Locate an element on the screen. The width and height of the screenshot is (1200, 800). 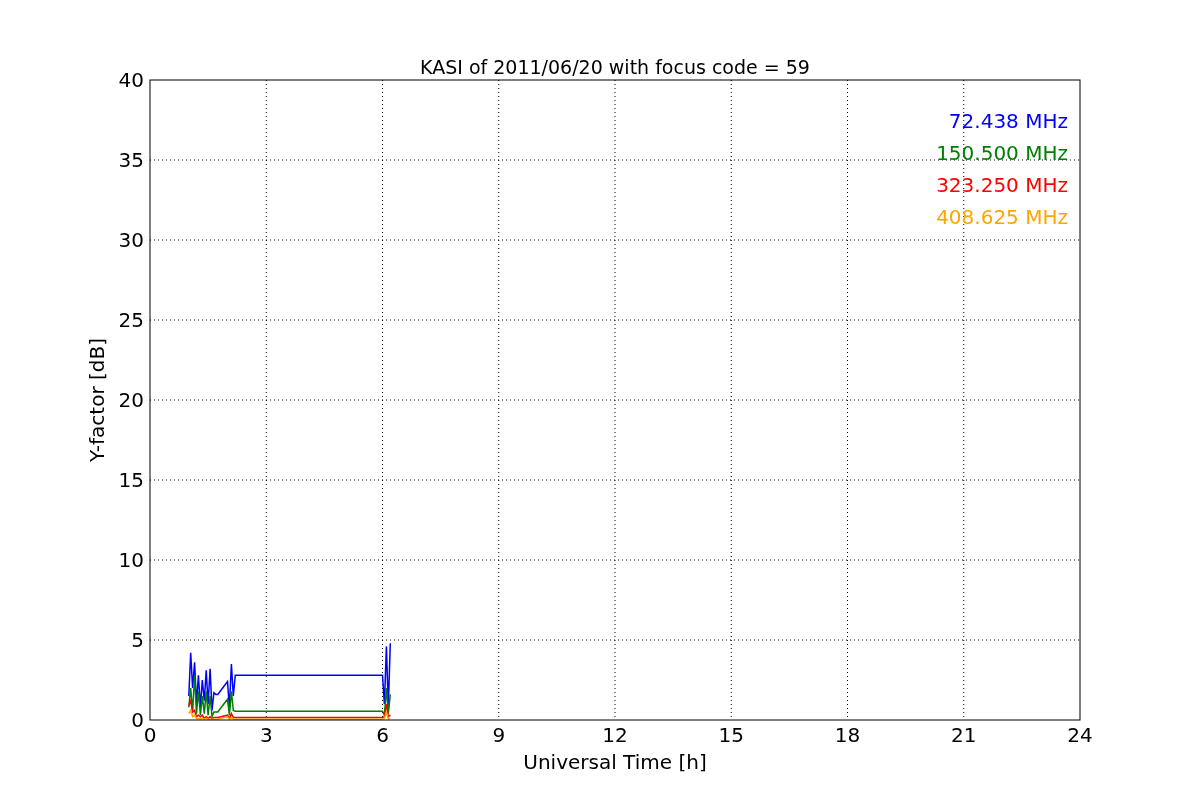
x-tick-label: 6 is located at coordinates (382, 735).